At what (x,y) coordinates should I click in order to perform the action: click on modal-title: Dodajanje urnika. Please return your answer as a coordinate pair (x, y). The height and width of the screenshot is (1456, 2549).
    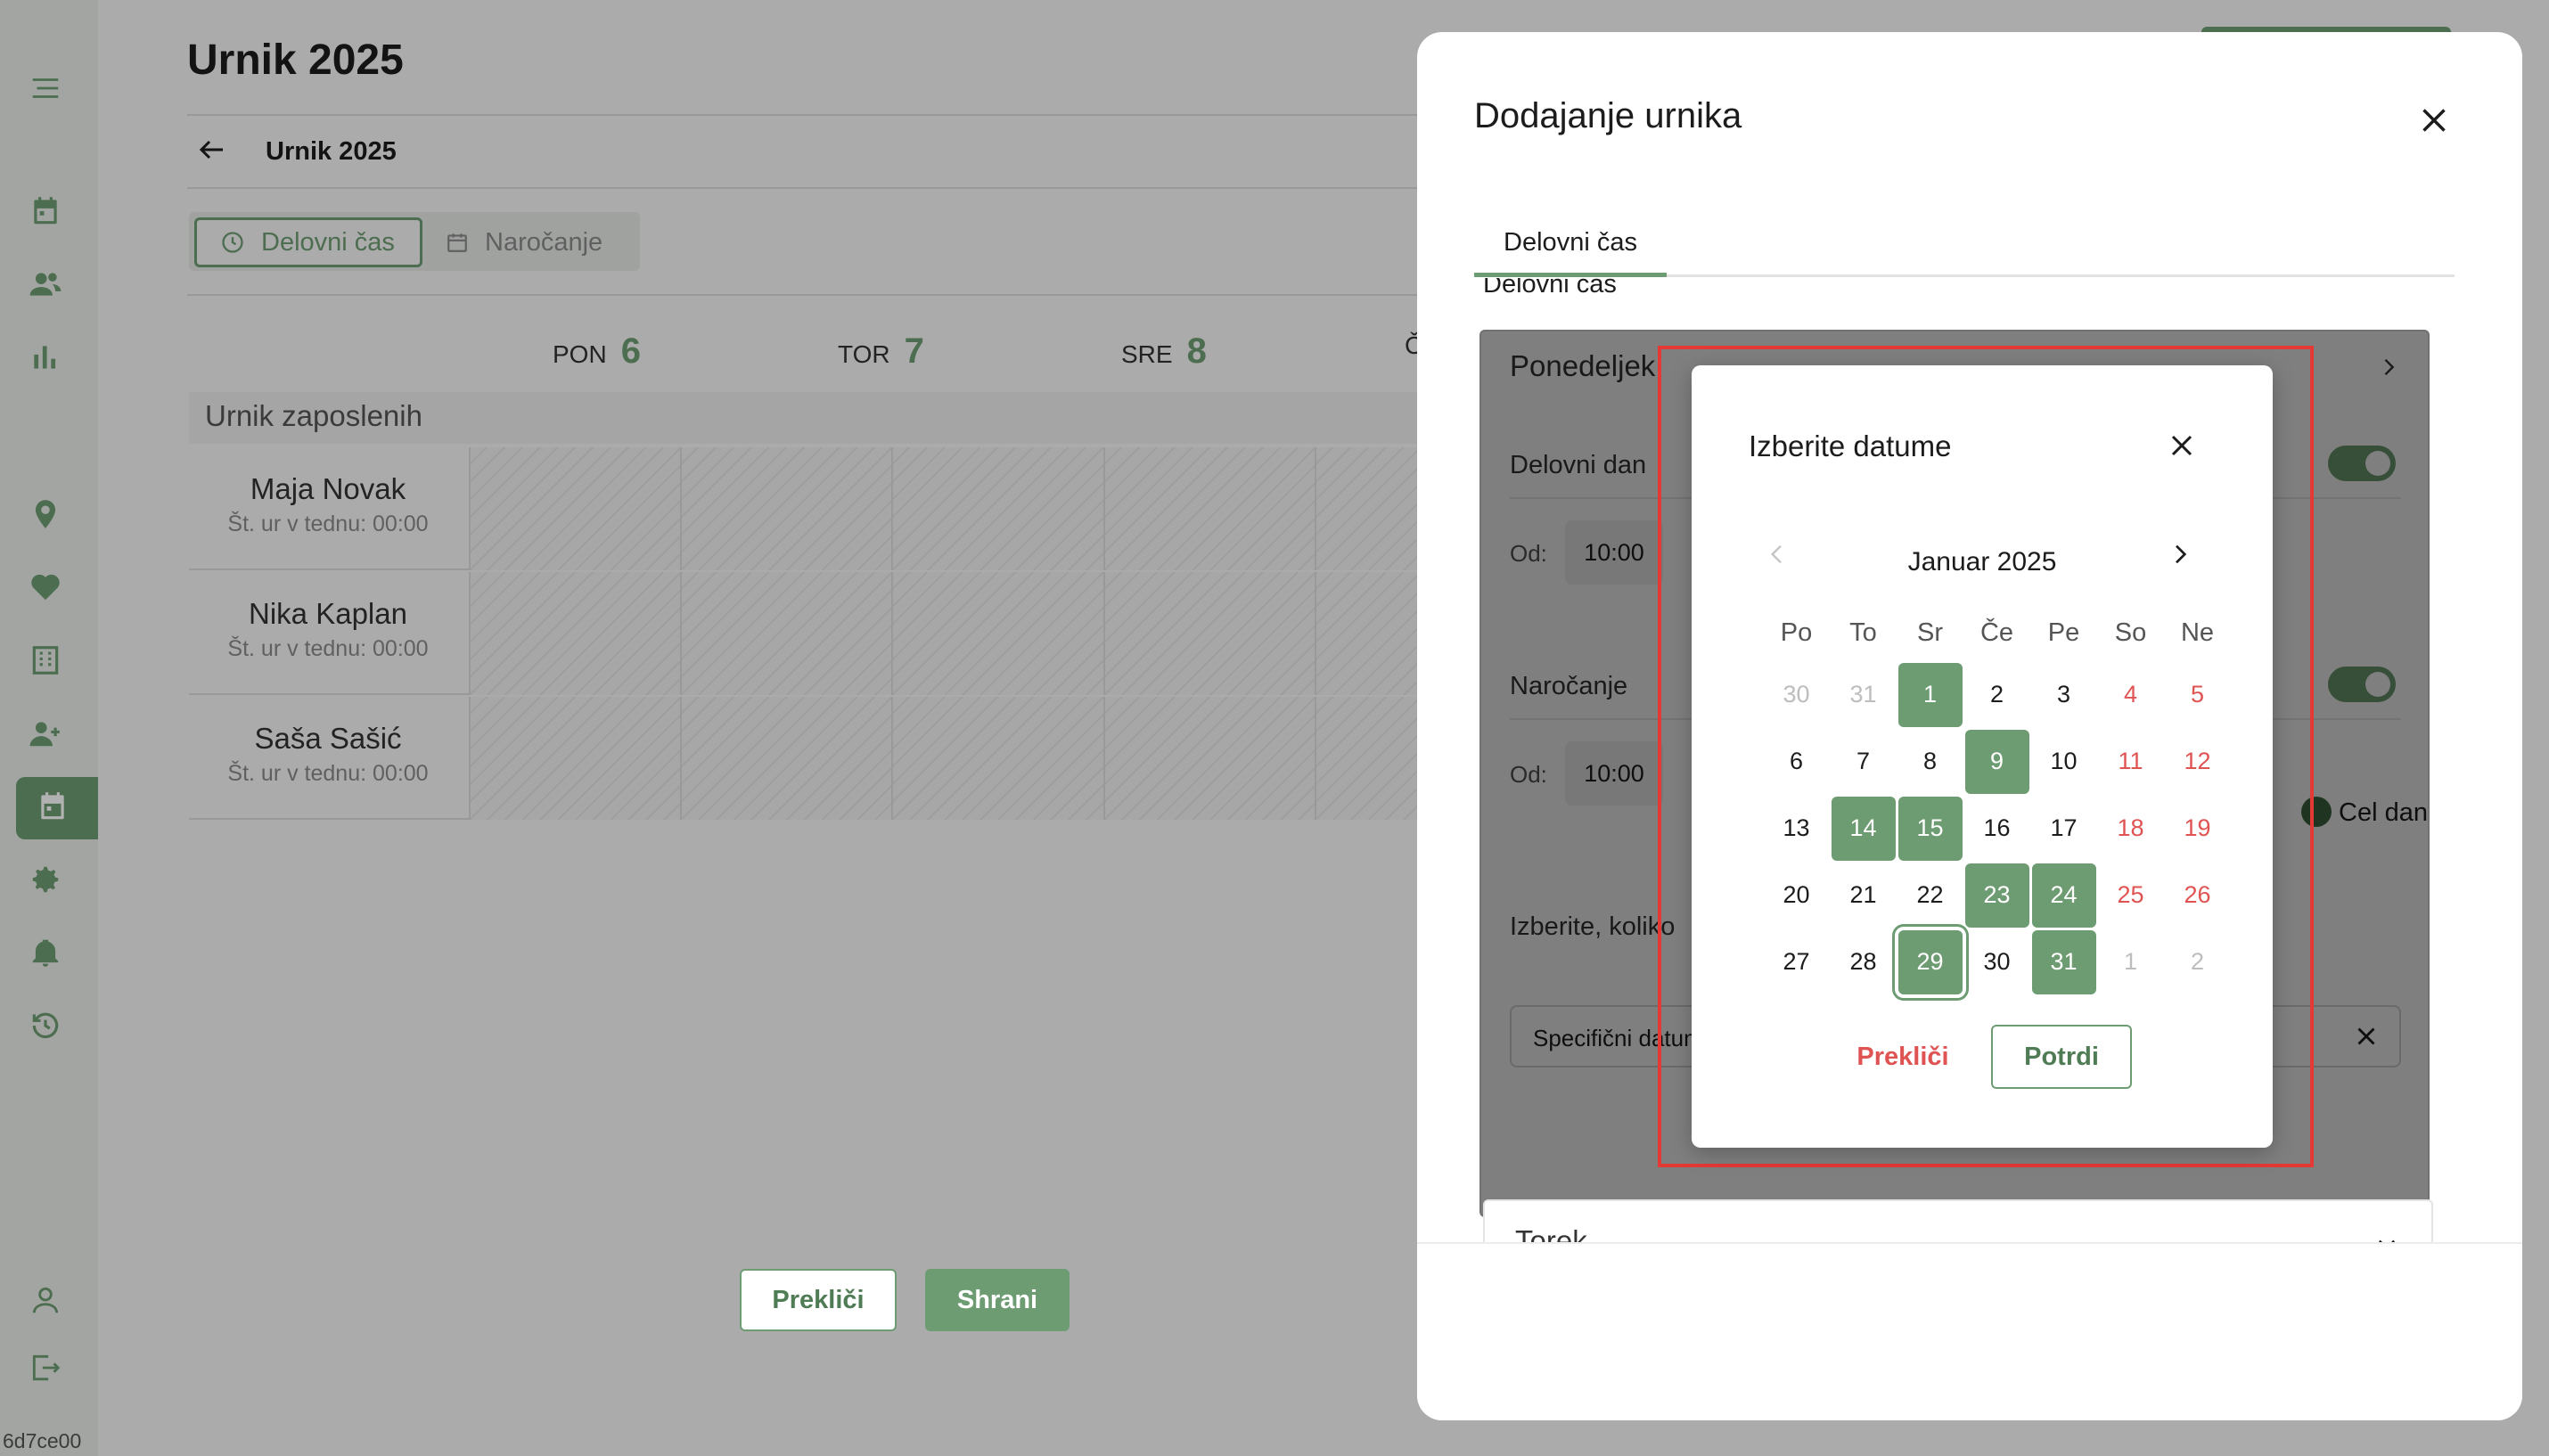
    Looking at the image, I should click on (1608, 116).